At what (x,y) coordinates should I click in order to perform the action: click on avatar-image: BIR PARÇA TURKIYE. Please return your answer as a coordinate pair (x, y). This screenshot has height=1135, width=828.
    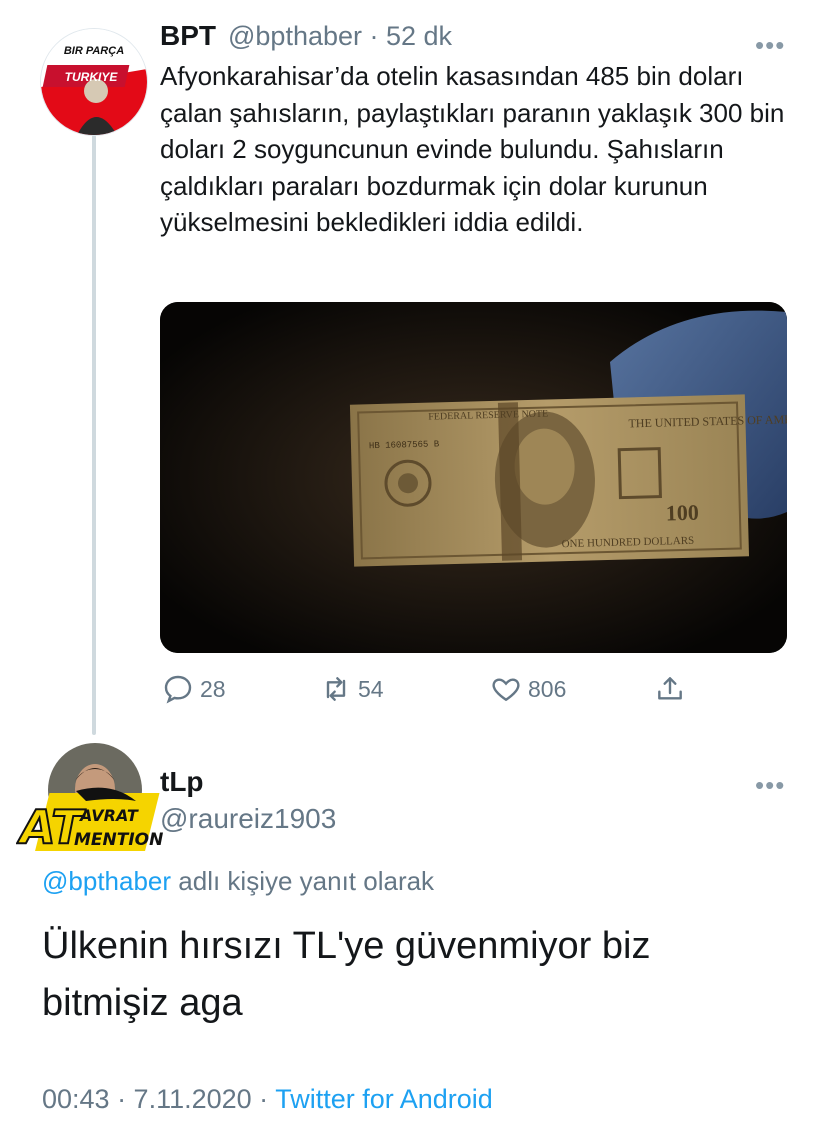
    Looking at the image, I should click on (94, 82).